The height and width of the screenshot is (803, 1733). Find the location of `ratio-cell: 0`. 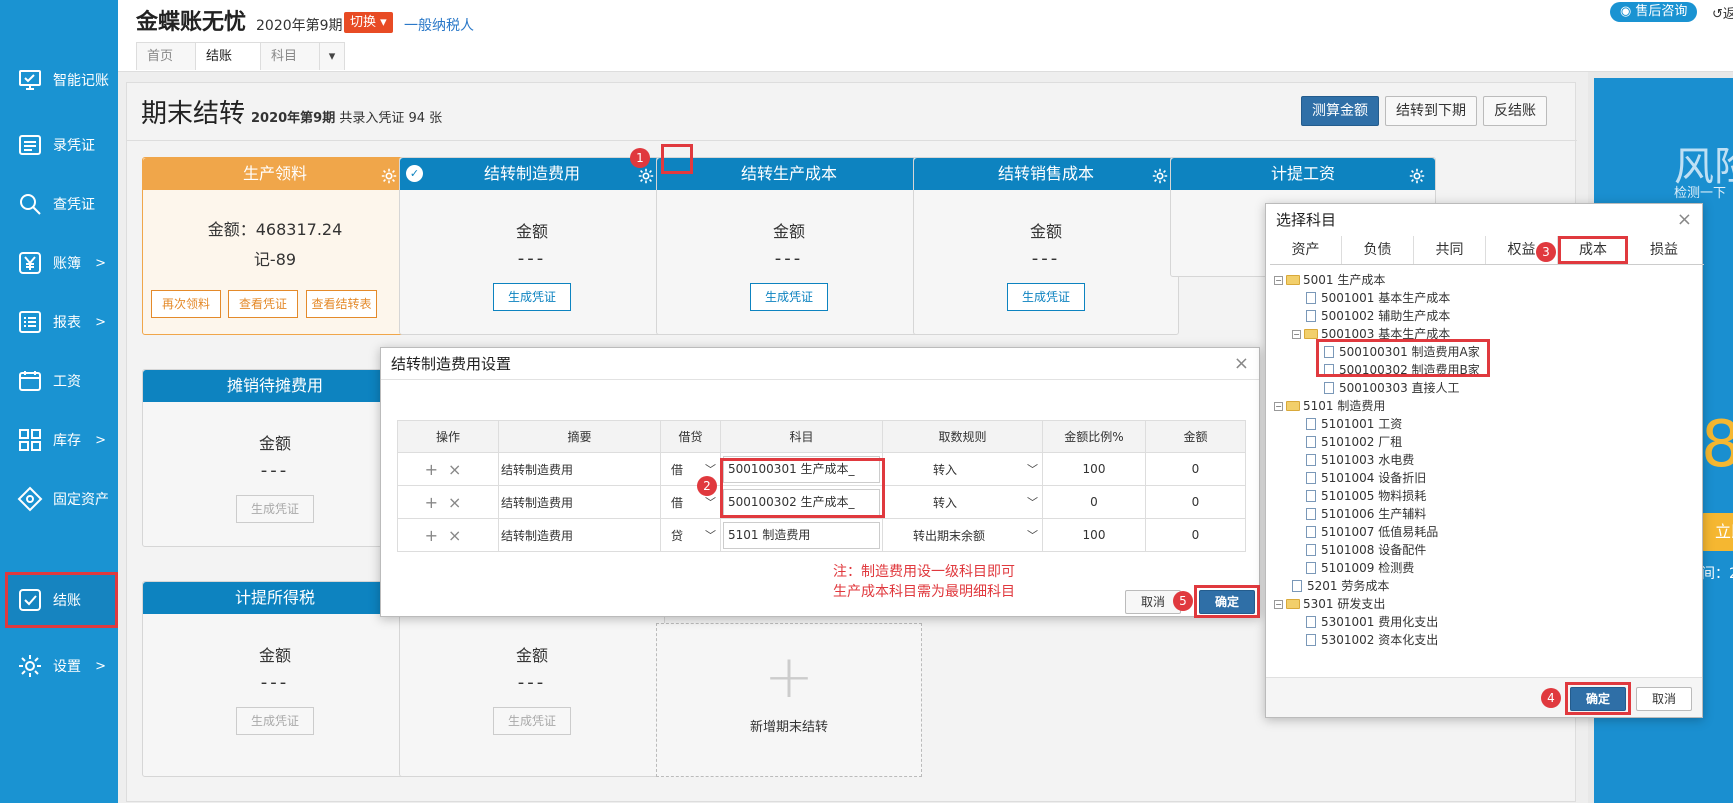

ratio-cell: 0 is located at coordinates (1094, 502).